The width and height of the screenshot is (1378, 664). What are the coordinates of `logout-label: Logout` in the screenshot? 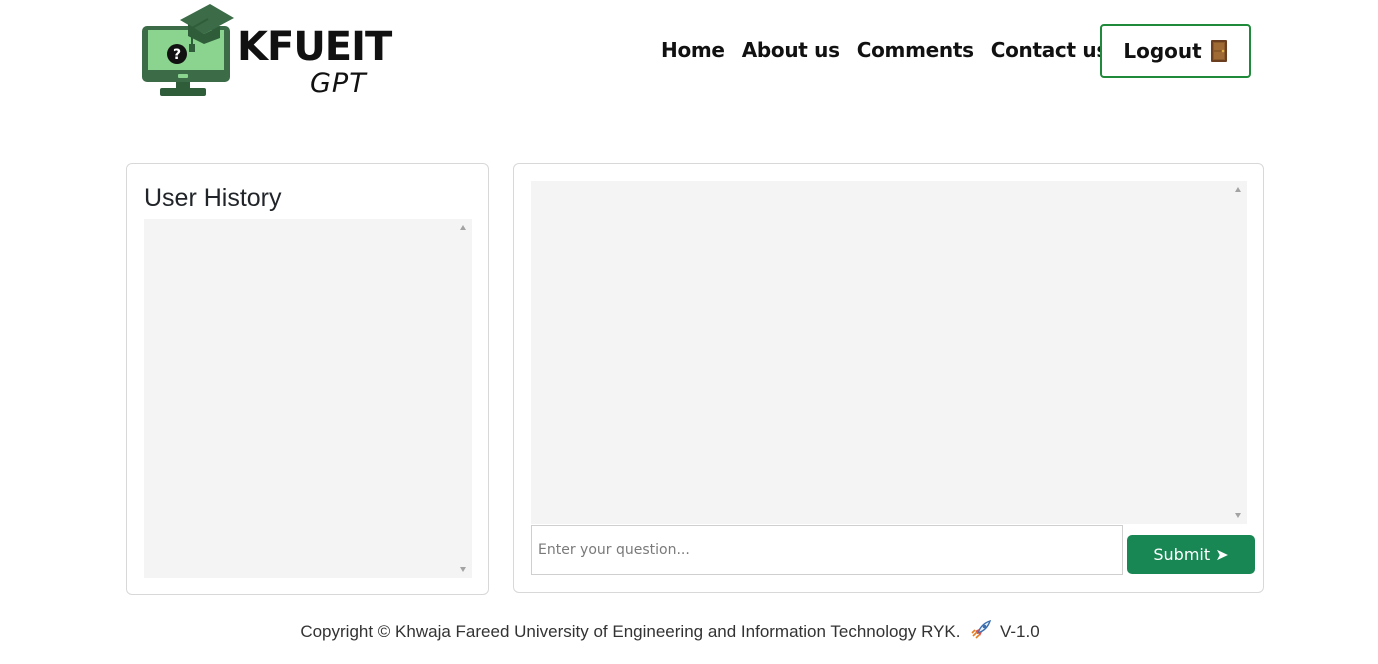 It's located at (1162, 51).